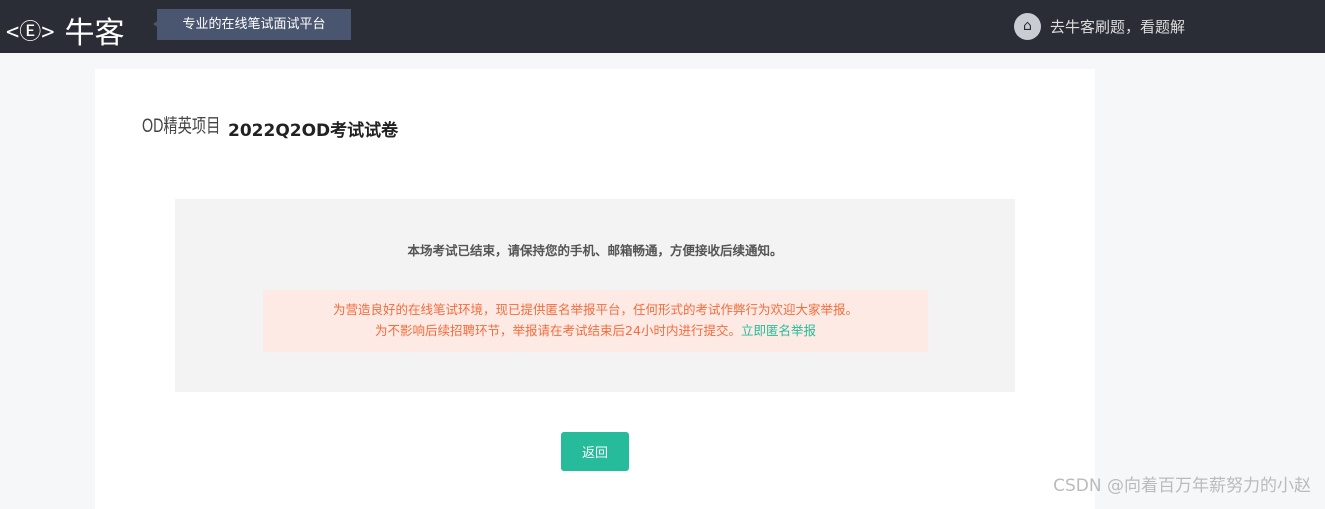  Describe the element at coordinates (662, 26) in the screenshot. I see `top-bar: <Ⓔ> 牛客 专业的在线笔试面试平台 ⌂ 去牛客刷题，看题解` at that location.